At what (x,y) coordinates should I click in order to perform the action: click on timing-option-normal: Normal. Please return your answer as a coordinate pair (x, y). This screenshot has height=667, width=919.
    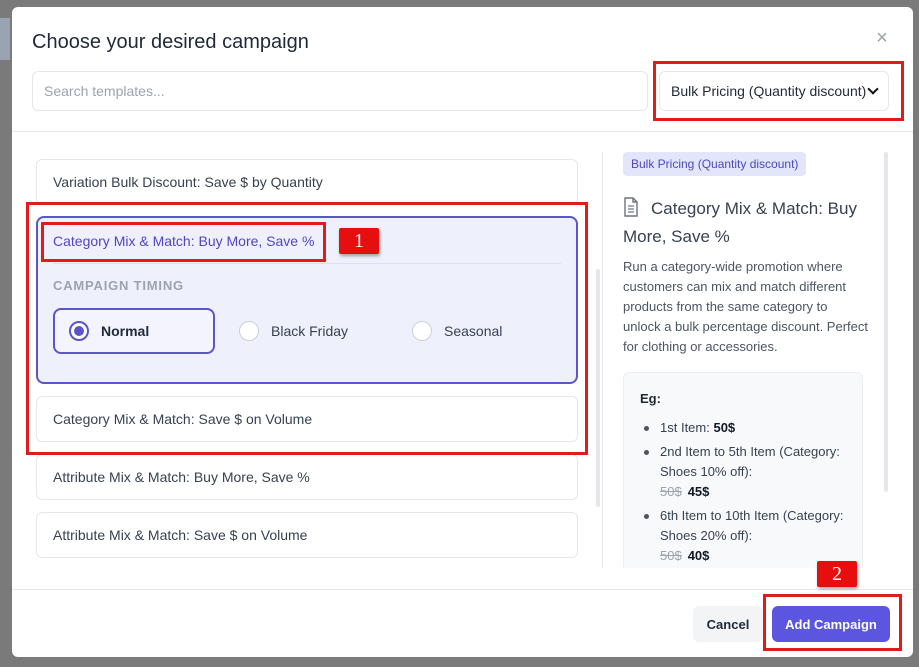
    Looking at the image, I should click on (134, 331).